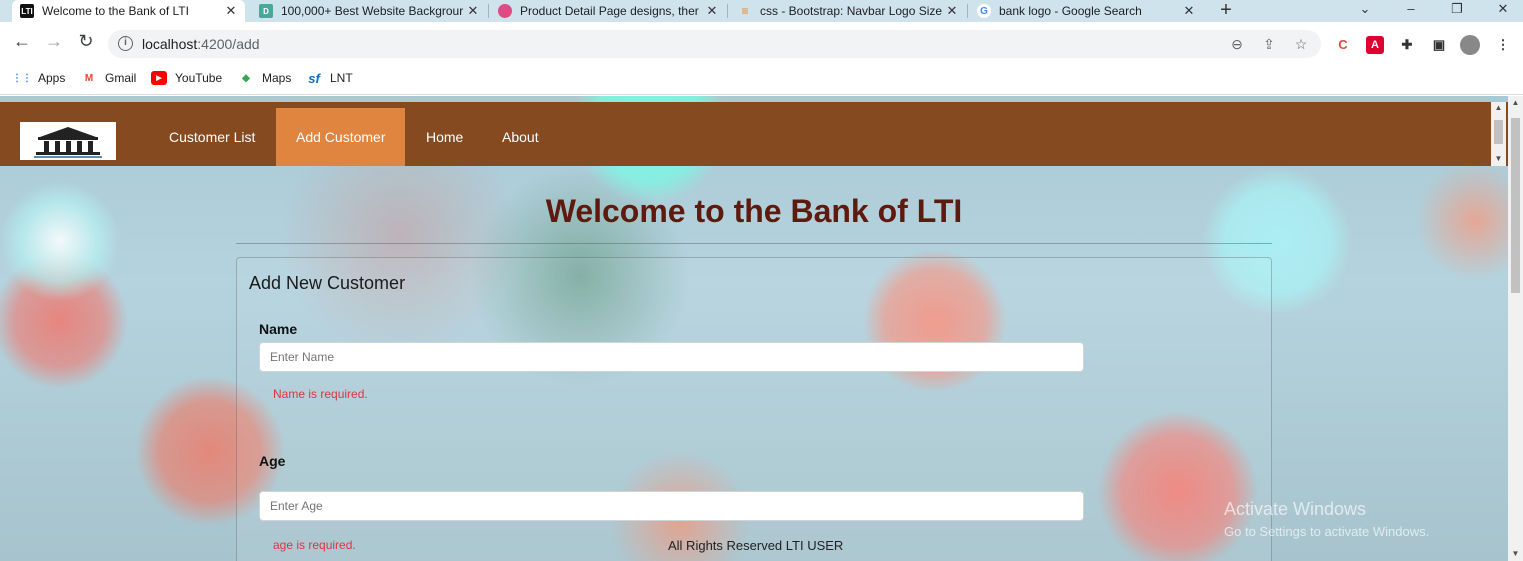 This screenshot has width=1523, height=561. I want to click on bookmark-label: Apps, so click(52, 78).